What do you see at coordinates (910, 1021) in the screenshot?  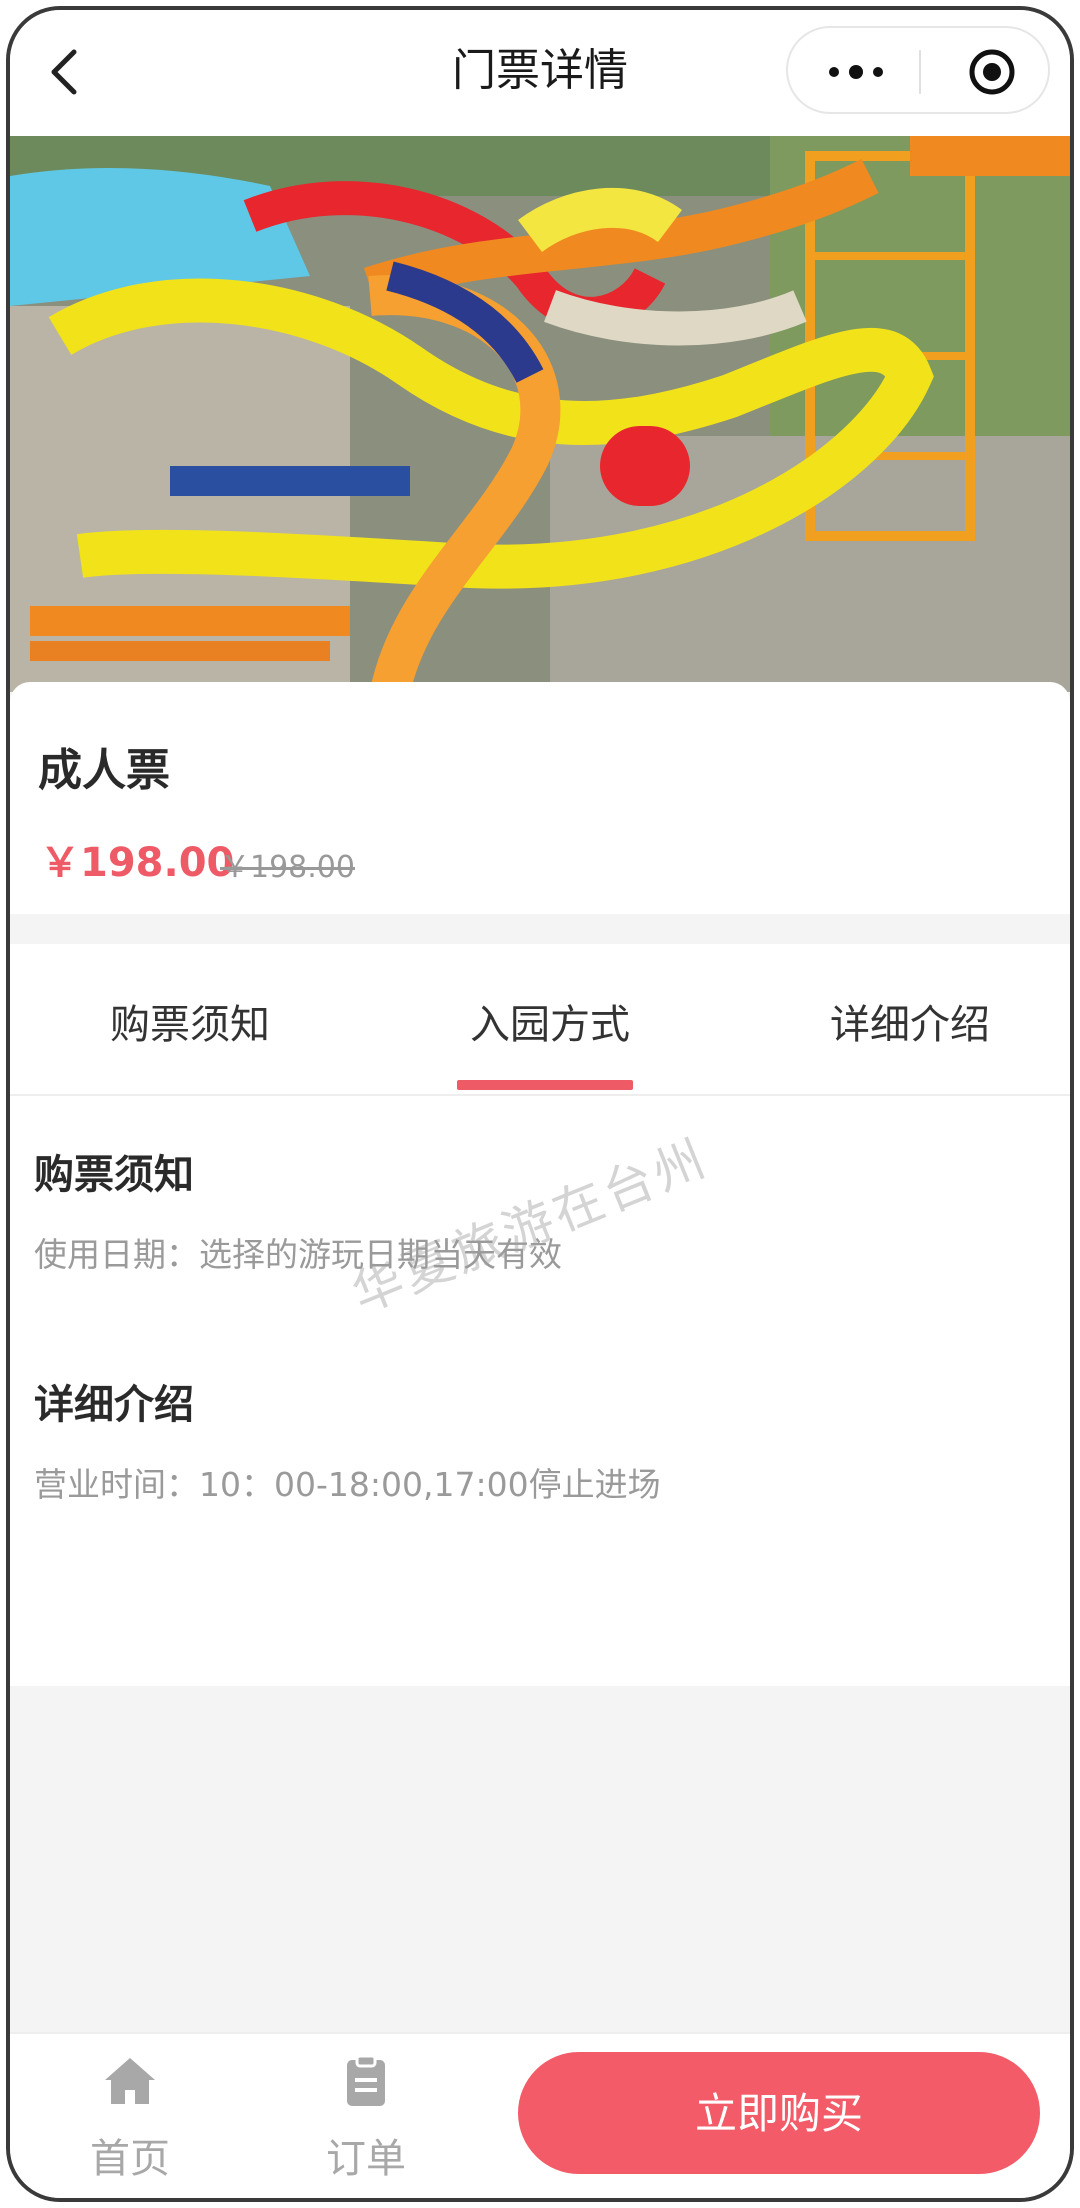 I see `tab-detailed-intro: 详细介绍` at bounding box center [910, 1021].